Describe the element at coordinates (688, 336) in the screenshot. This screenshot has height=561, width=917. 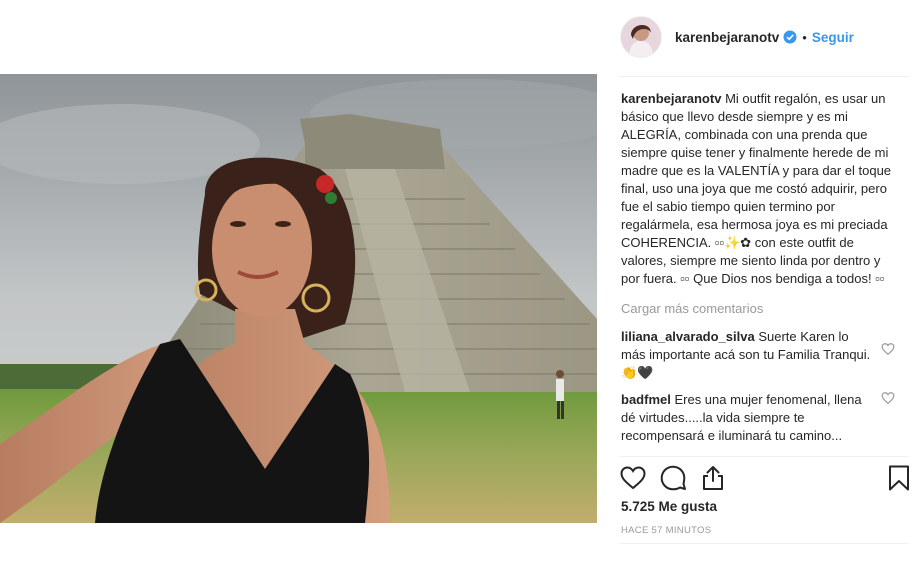
I see `comment-username: liliana_alvarado_silva` at that location.